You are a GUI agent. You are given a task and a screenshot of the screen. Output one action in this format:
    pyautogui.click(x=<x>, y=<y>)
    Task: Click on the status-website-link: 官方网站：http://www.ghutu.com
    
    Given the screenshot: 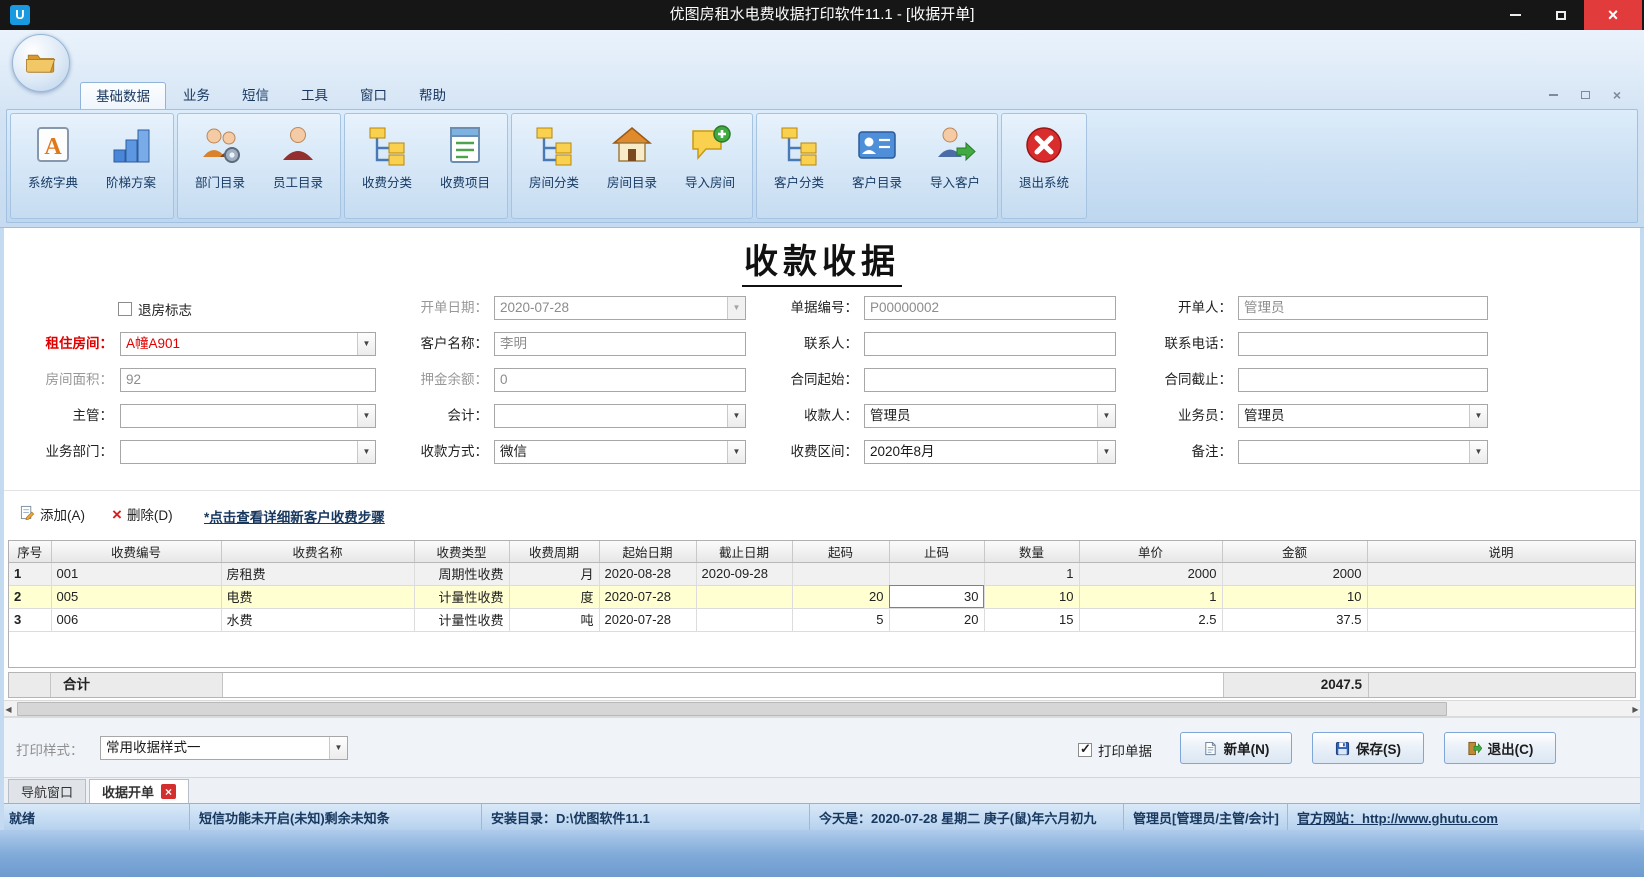 What is the action you would take?
    pyautogui.click(x=1466, y=817)
    